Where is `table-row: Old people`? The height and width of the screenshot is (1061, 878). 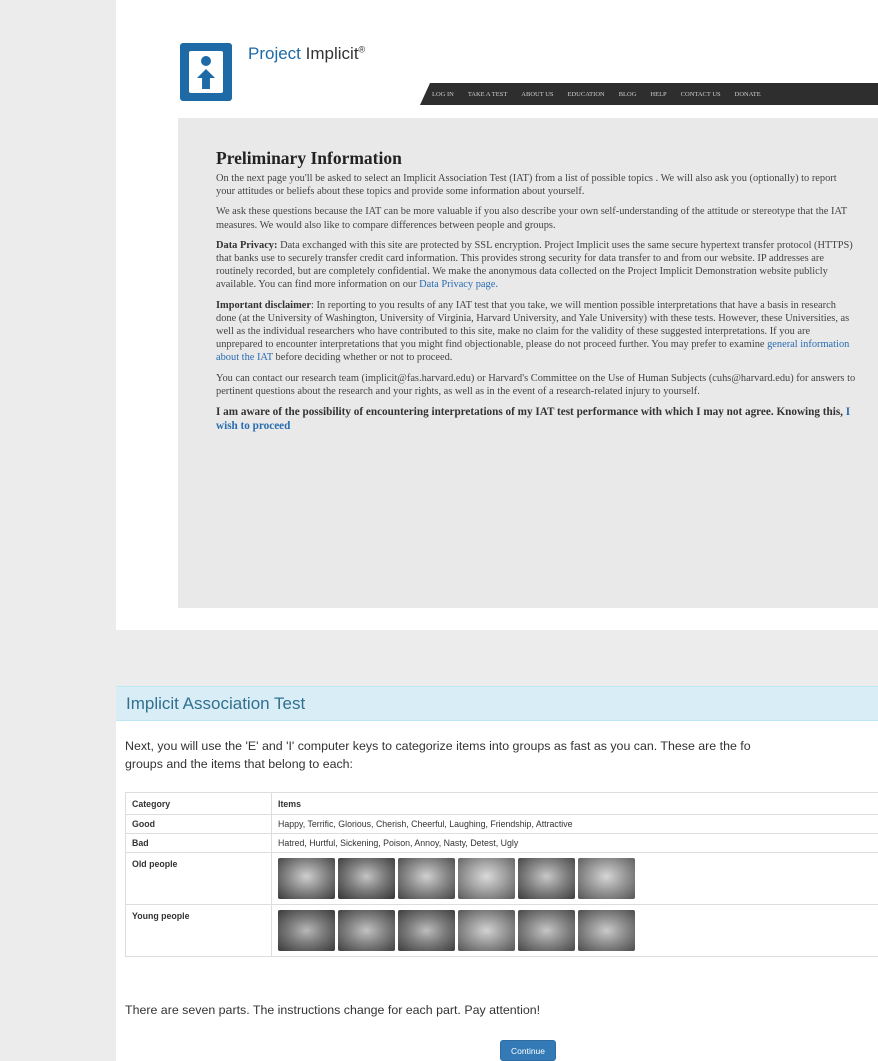
table-row: Old people is located at coordinates (501, 878).